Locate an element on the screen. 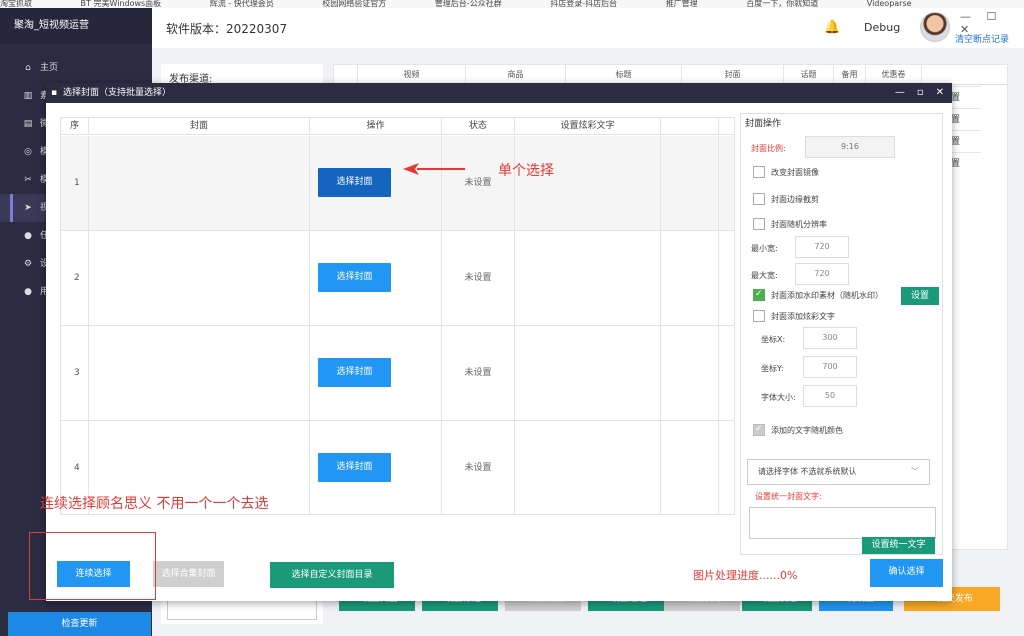 The height and width of the screenshot is (636, 1024). software-version: 软件版本：20220307 is located at coordinates (227, 29).